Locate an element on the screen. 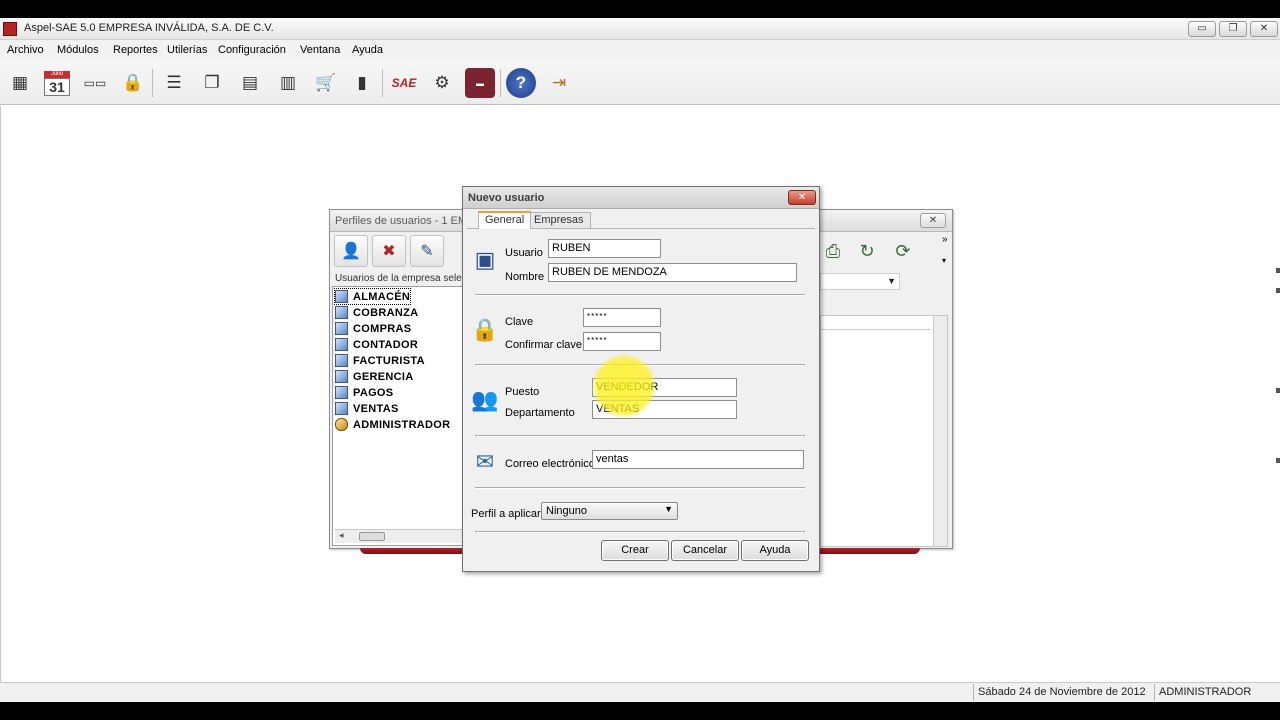 This screenshot has width=1280, height=720. user-profile-icon: 👤 is located at coordinates (351, 251).